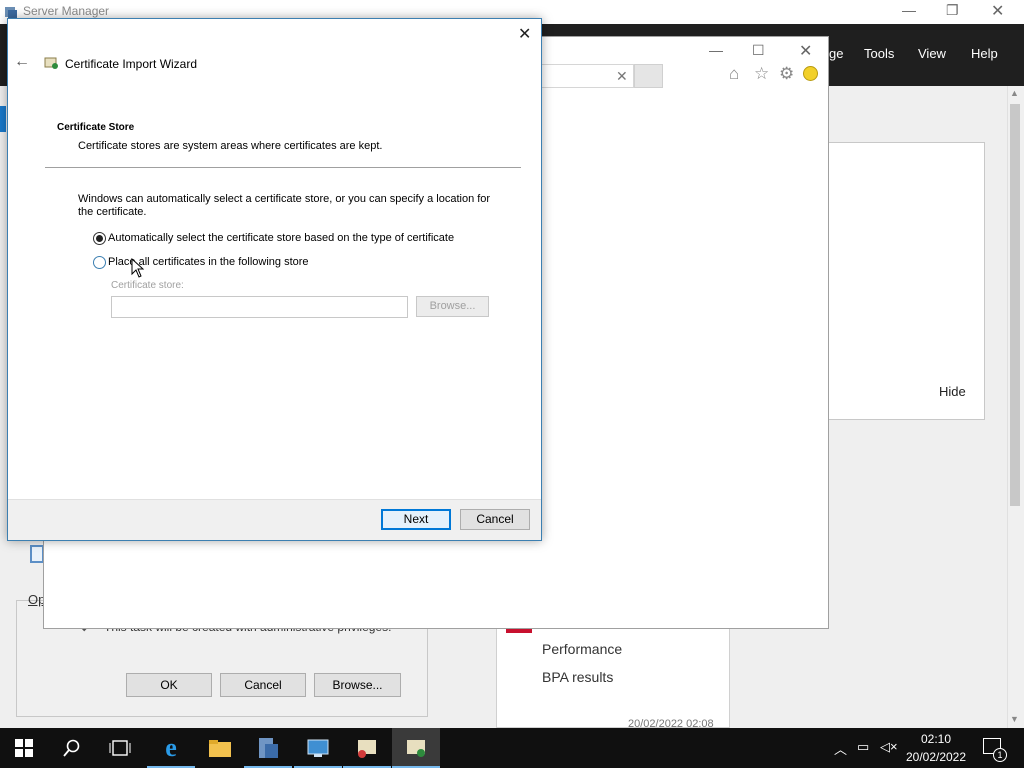 This screenshot has height=768, width=1024. What do you see at coordinates (716, 50) in the screenshot?
I see `ie-minimize-button: —` at bounding box center [716, 50].